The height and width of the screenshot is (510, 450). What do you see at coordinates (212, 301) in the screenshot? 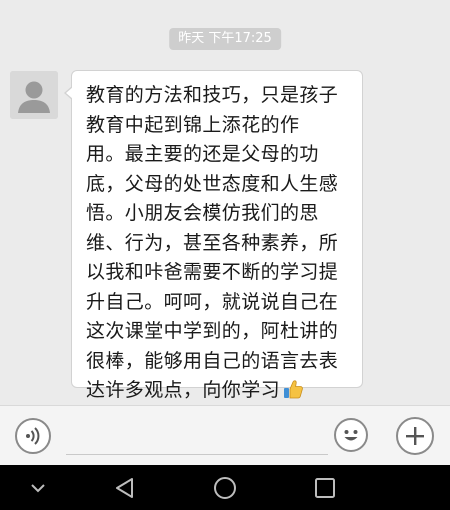
I see `message-line: 升自己。呵呵，就说说自己在` at bounding box center [212, 301].